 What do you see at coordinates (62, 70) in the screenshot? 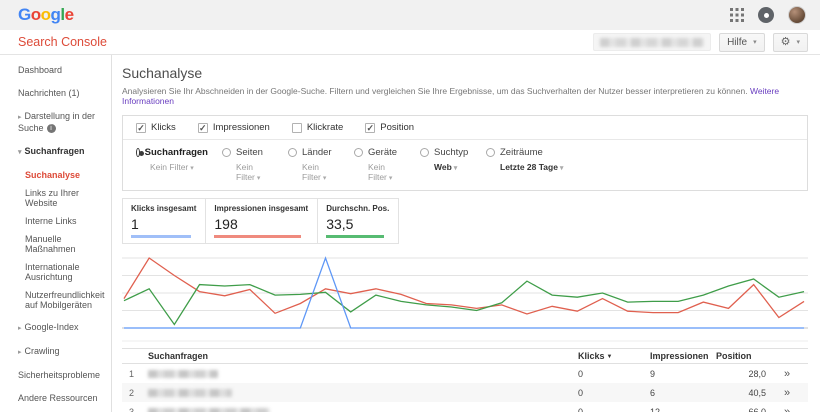
I see `sidebar-item-dashboard: Dashboard` at bounding box center [62, 70].